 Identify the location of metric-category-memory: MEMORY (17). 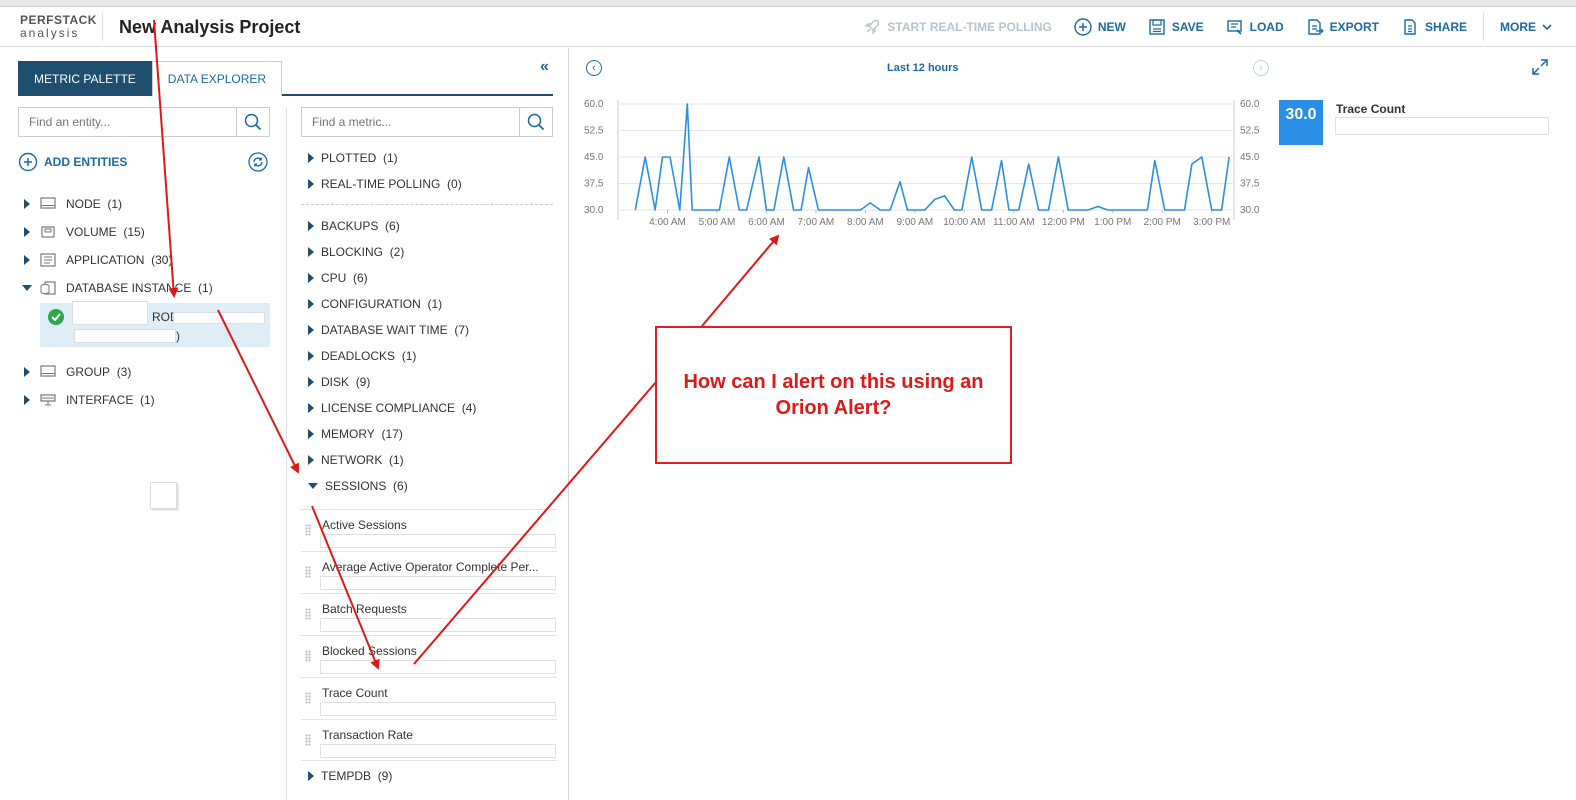
(430, 434).